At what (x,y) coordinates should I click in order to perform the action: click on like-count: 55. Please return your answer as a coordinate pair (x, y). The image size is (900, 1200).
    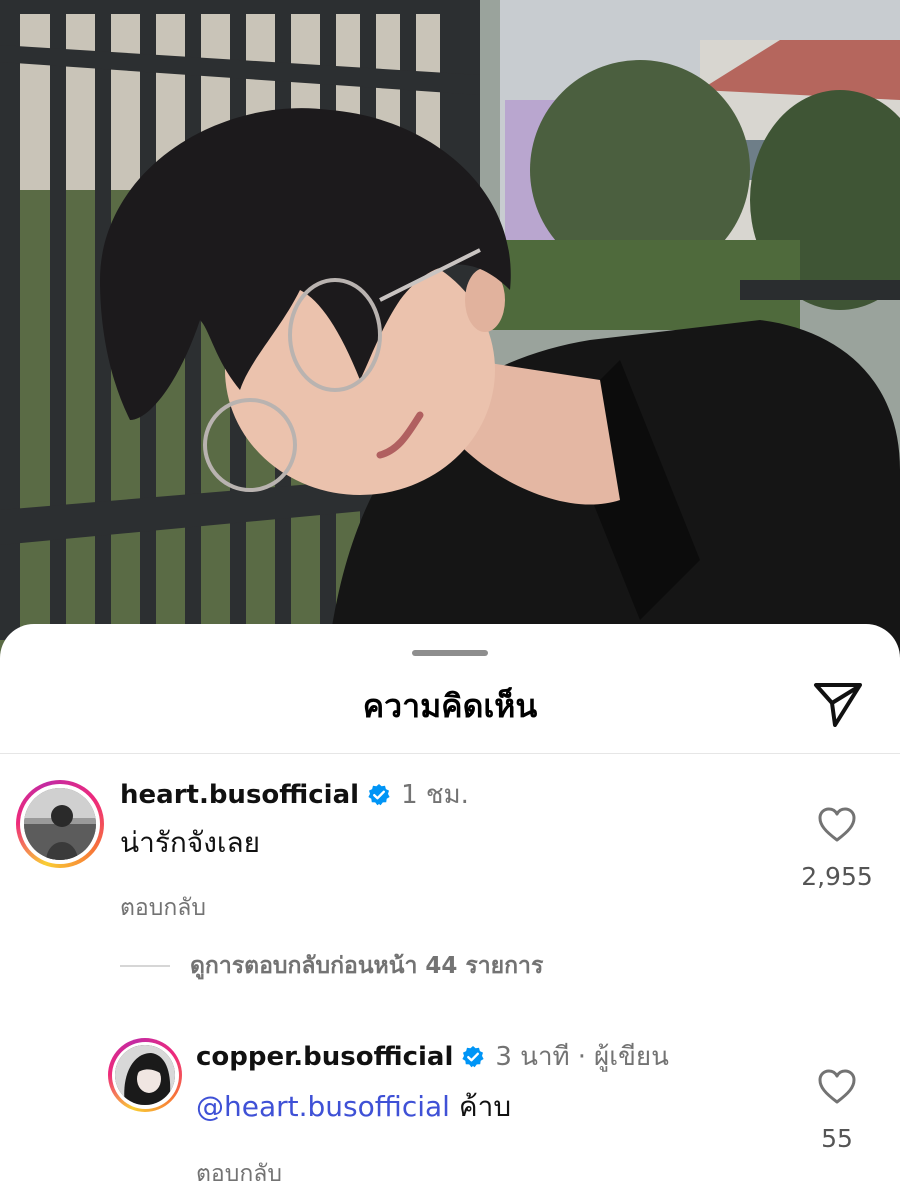
    Looking at the image, I should click on (837, 1138).